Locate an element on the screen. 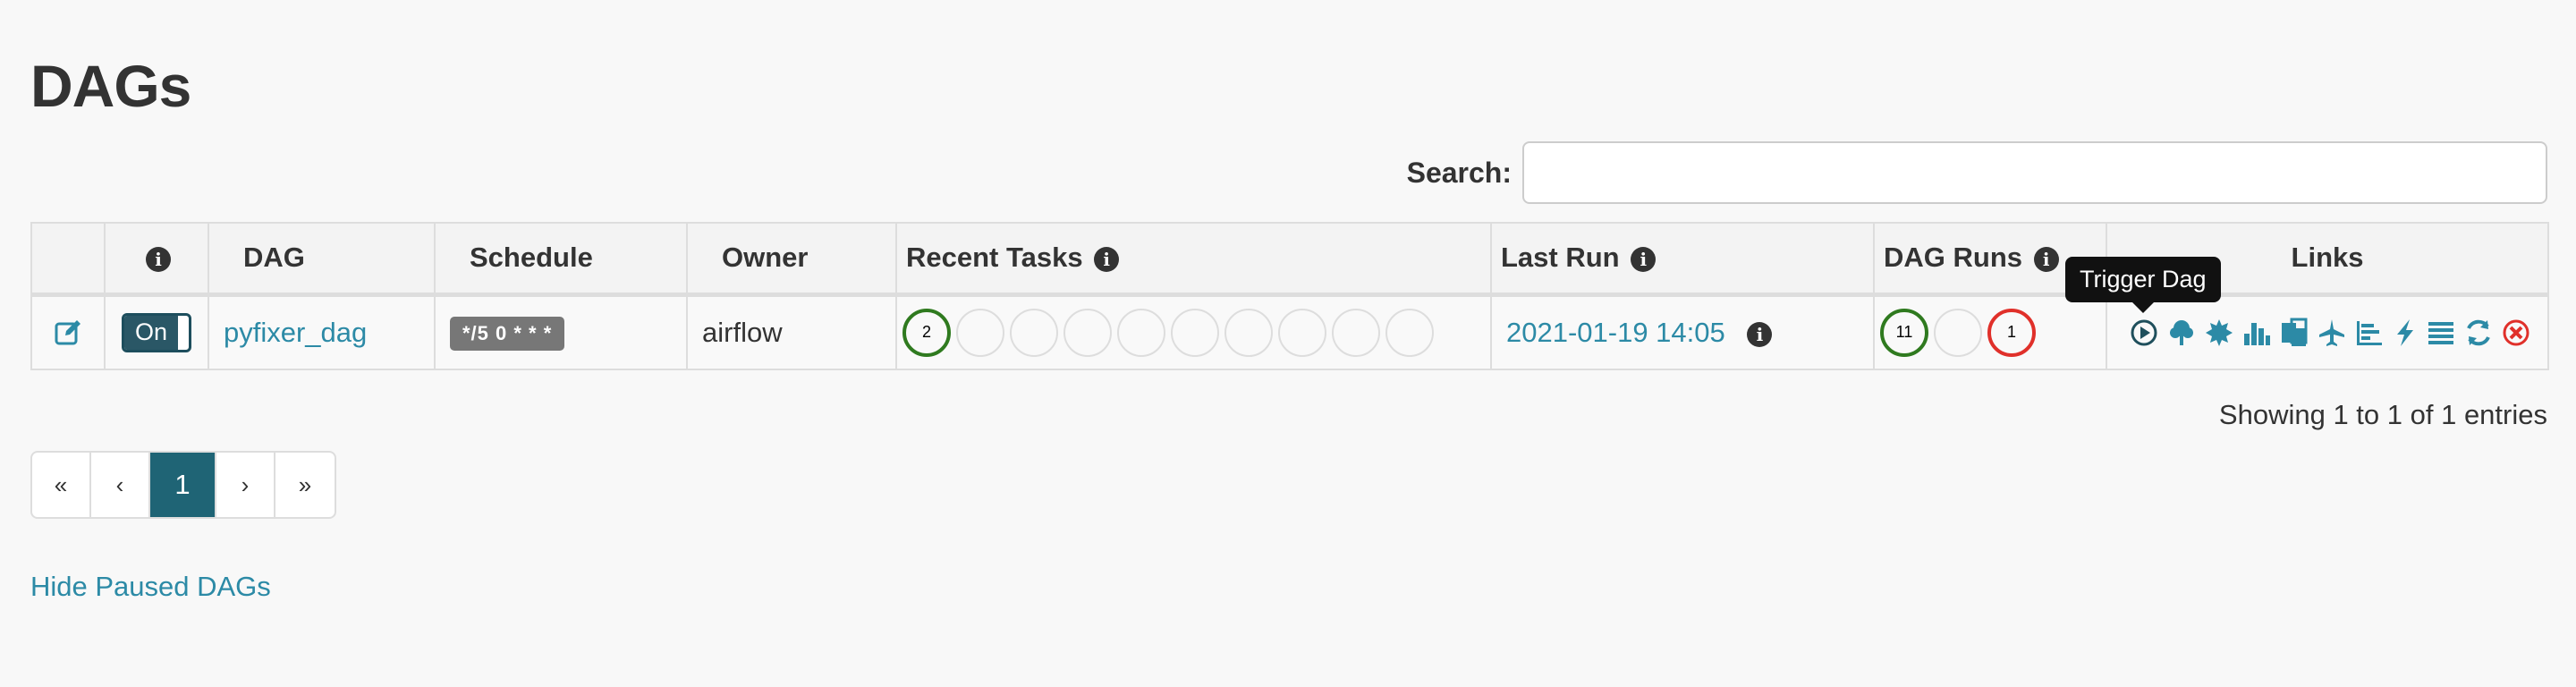  dag-runs-cell: 11 1 is located at coordinates (1990, 331).